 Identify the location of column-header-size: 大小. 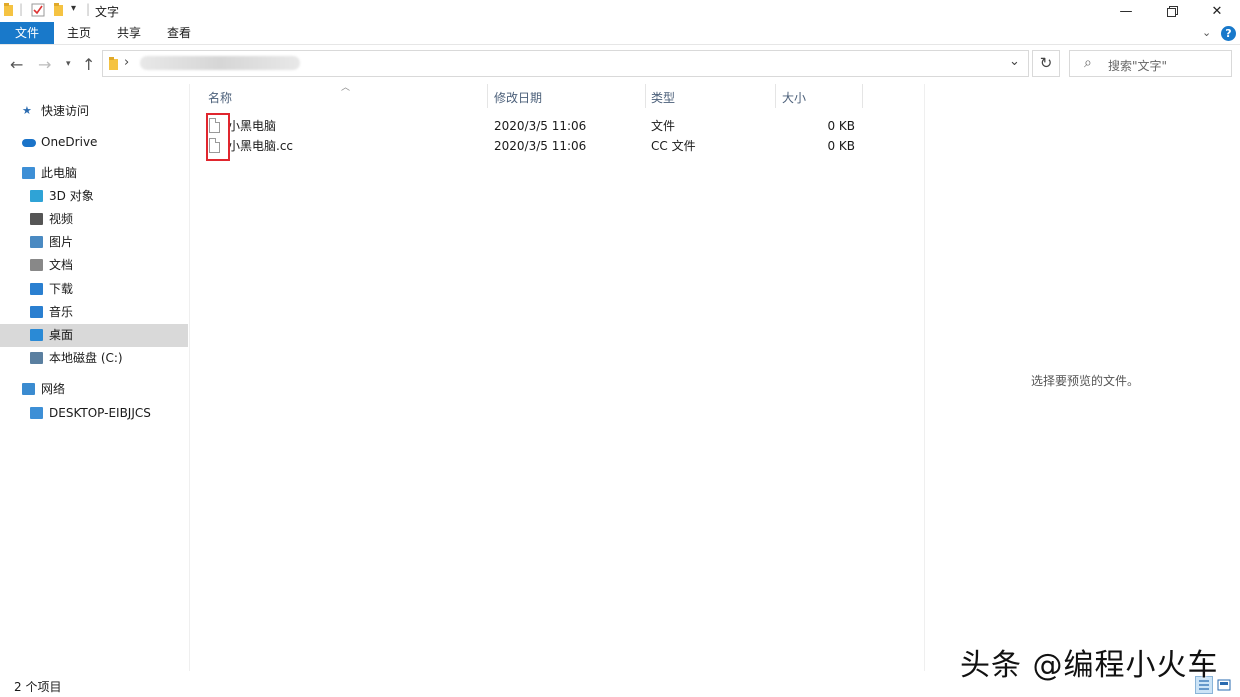
(794, 98).